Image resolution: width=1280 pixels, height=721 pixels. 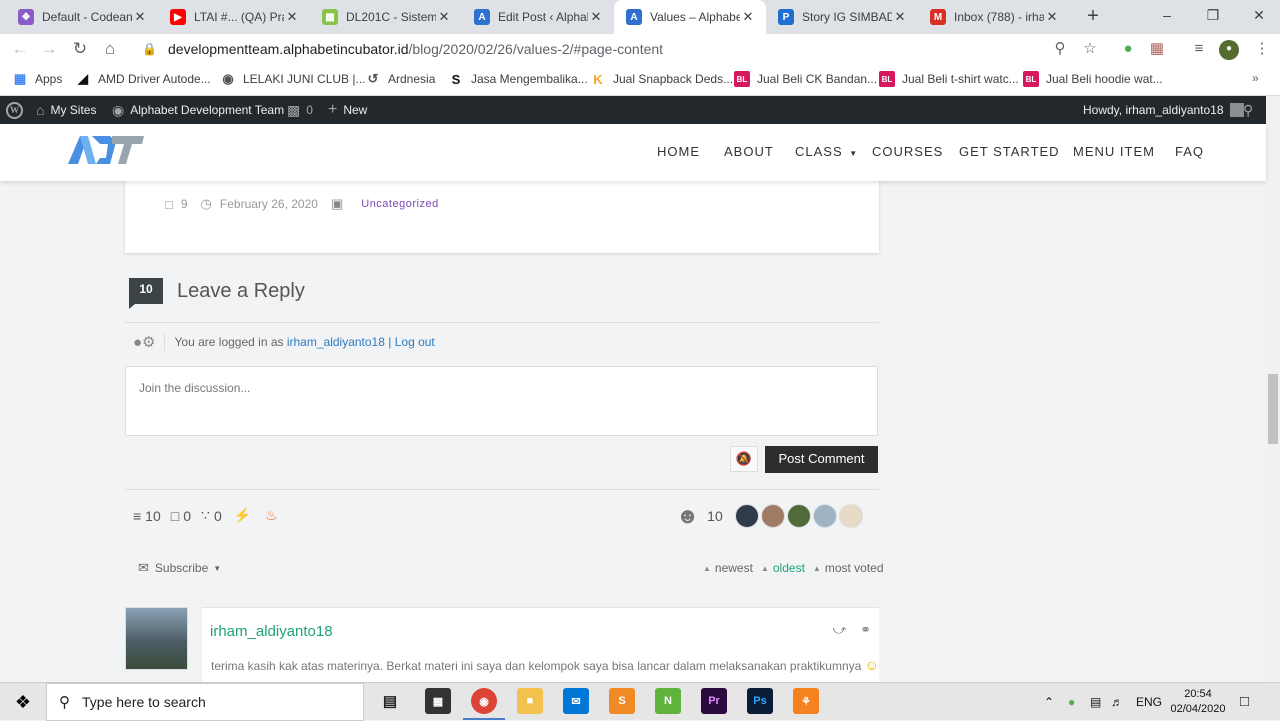 What do you see at coordinates (1157, 50) in the screenshot?
I see `extension-pdf-icon: ▦` at bounding box center [1157, 50].